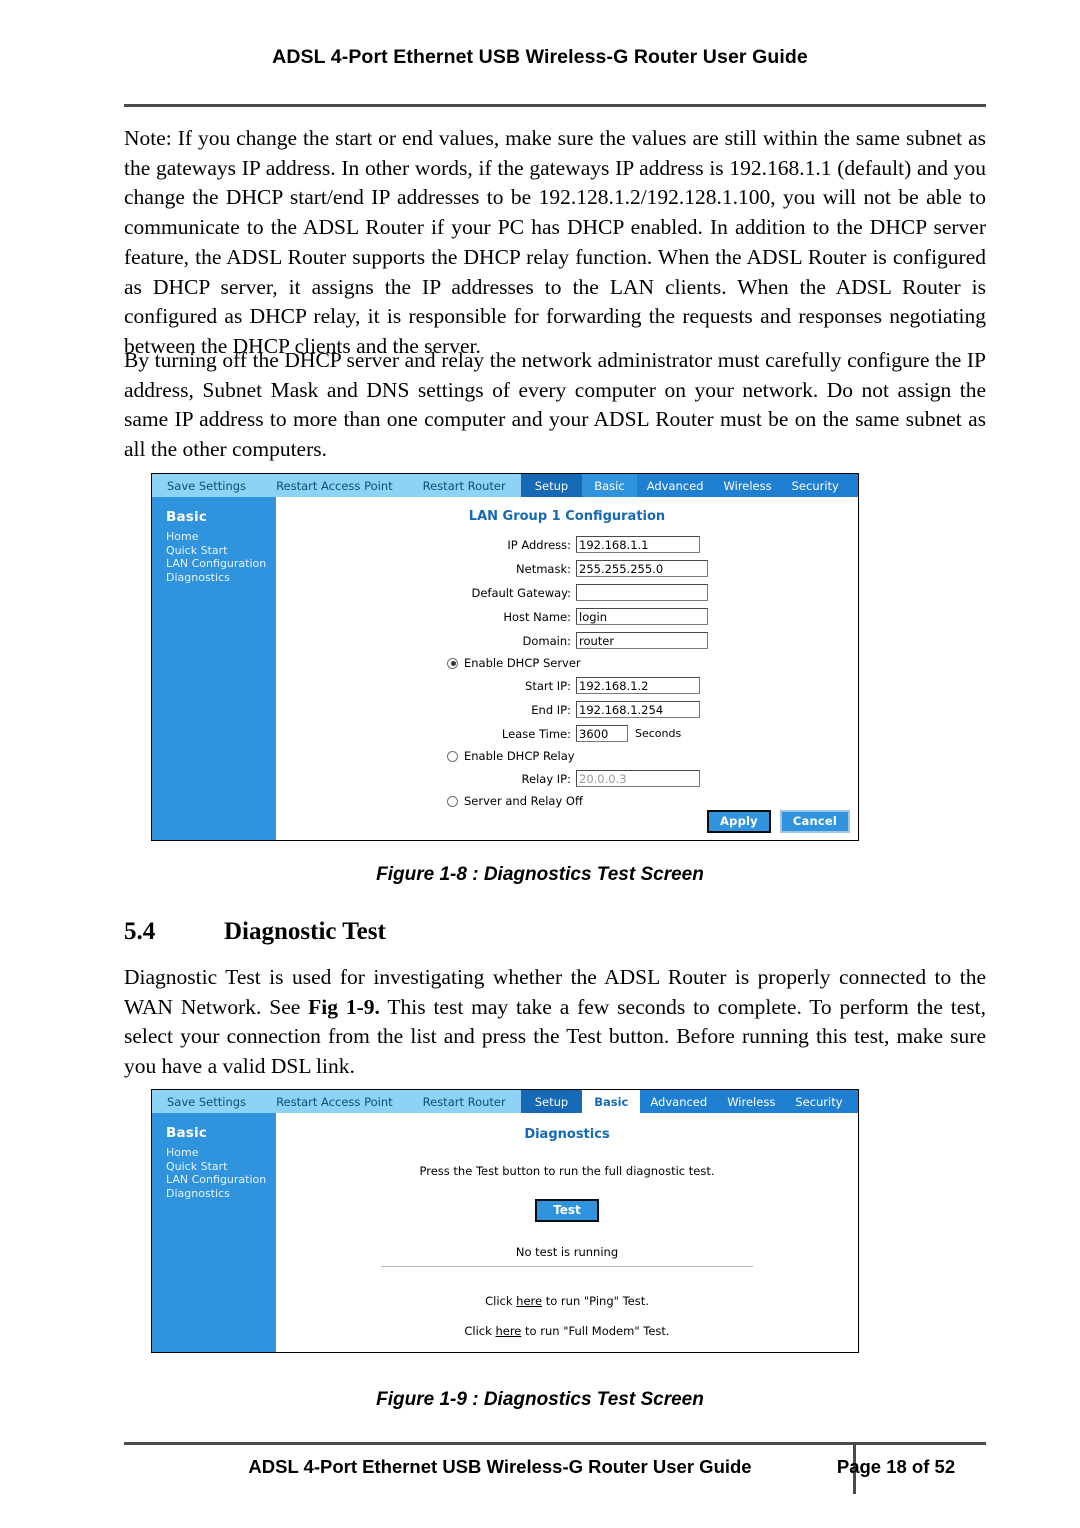 This screenshot has width=1080, height=1528. I want to click on tab-basic-2: Basic, so click(611, 1101).